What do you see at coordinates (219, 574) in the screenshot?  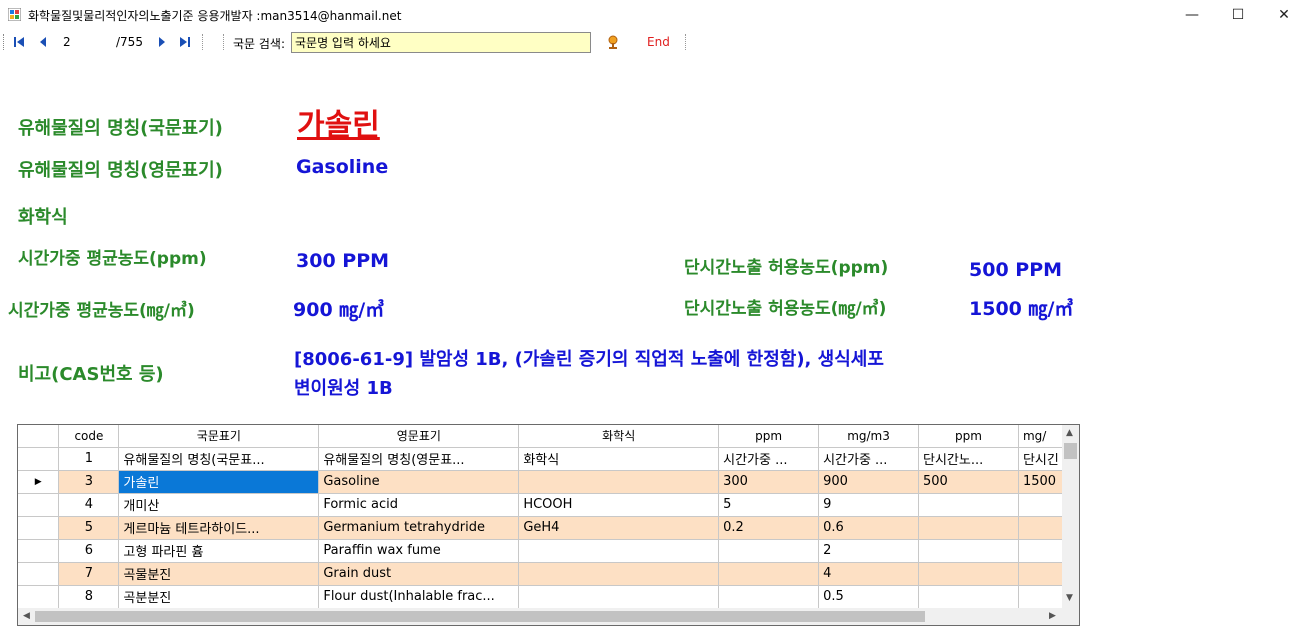 I see `cell-kr: 곡물분진` at bounding box center [219, 574].